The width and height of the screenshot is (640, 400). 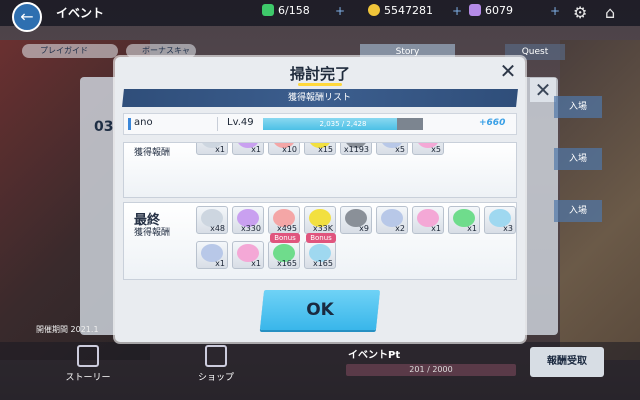 What do you see at coordinates (492, 123) in the screenshot?
I see `exp-gain: +660` at bounding box center [492, 123].